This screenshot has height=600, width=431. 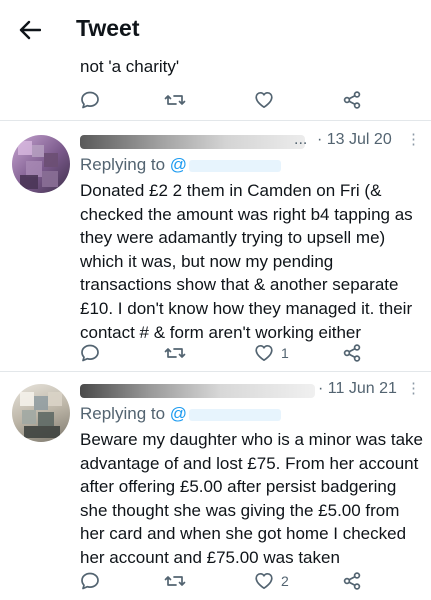 I want to click on back-button, so click(x=30, y=30).